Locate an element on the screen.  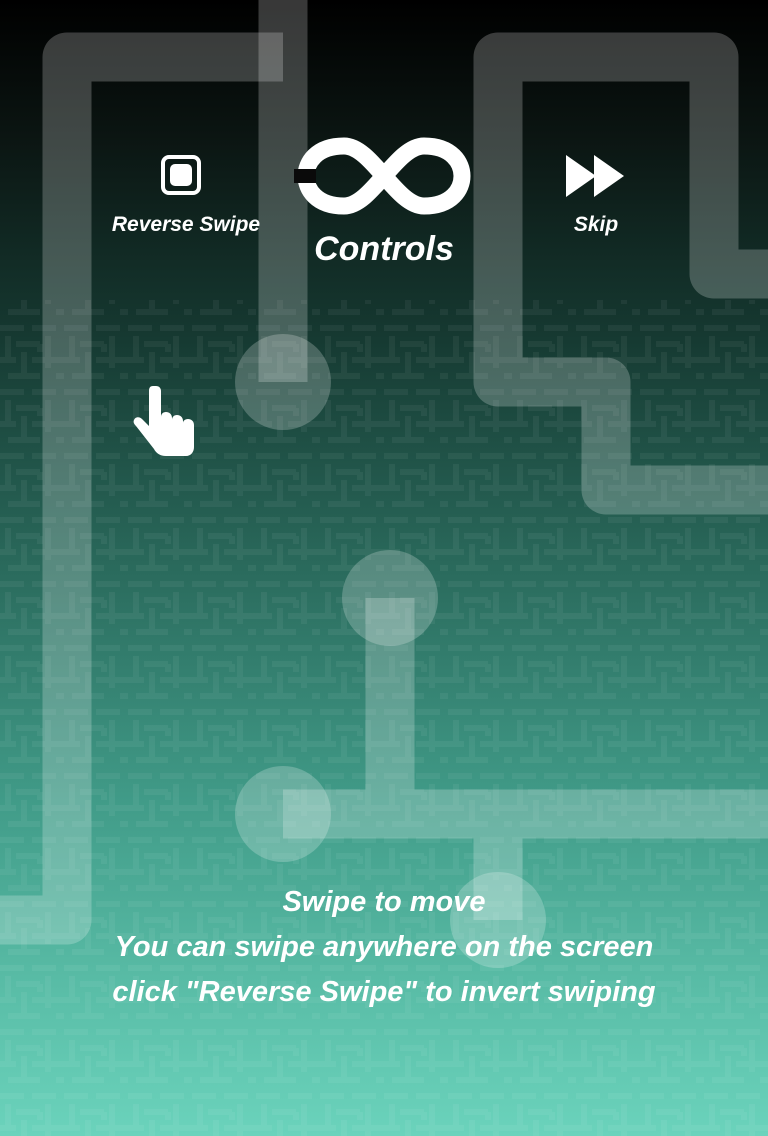
instruction-line: click "Reverse Swipe" to invert swiping is located at coordinates (384, 992).